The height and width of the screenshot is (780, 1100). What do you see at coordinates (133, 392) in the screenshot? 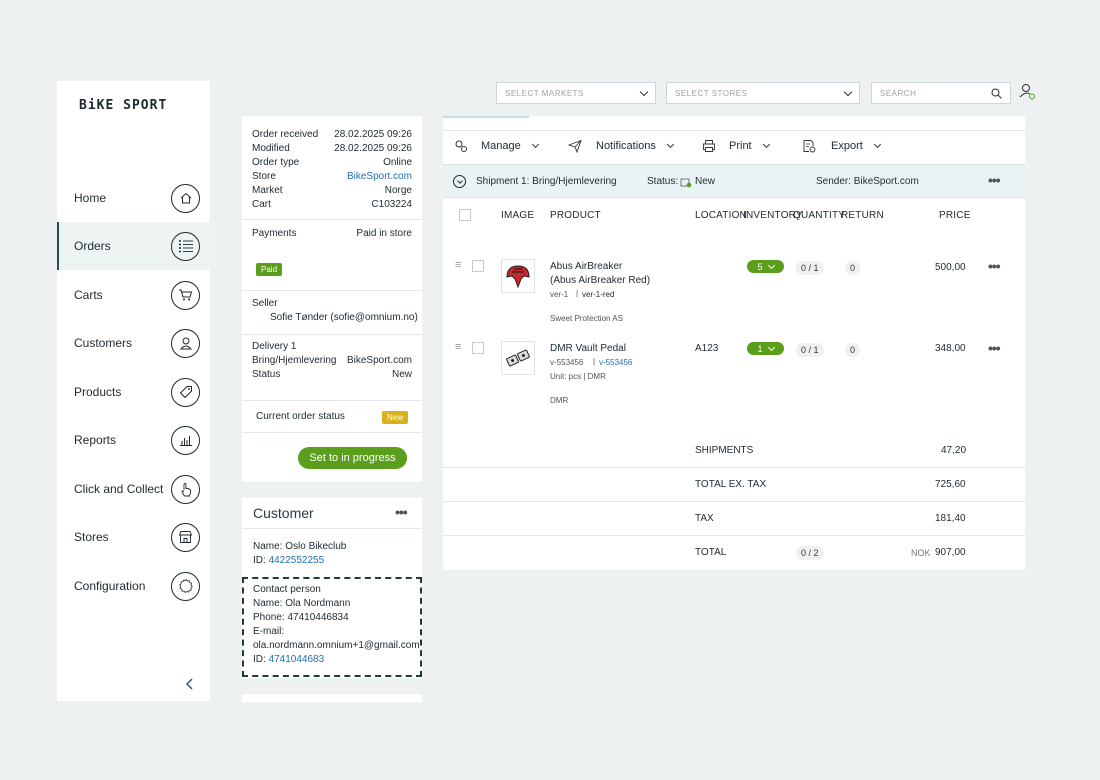
I see `nav-item-products: Products` at bounding box center [133, 392].